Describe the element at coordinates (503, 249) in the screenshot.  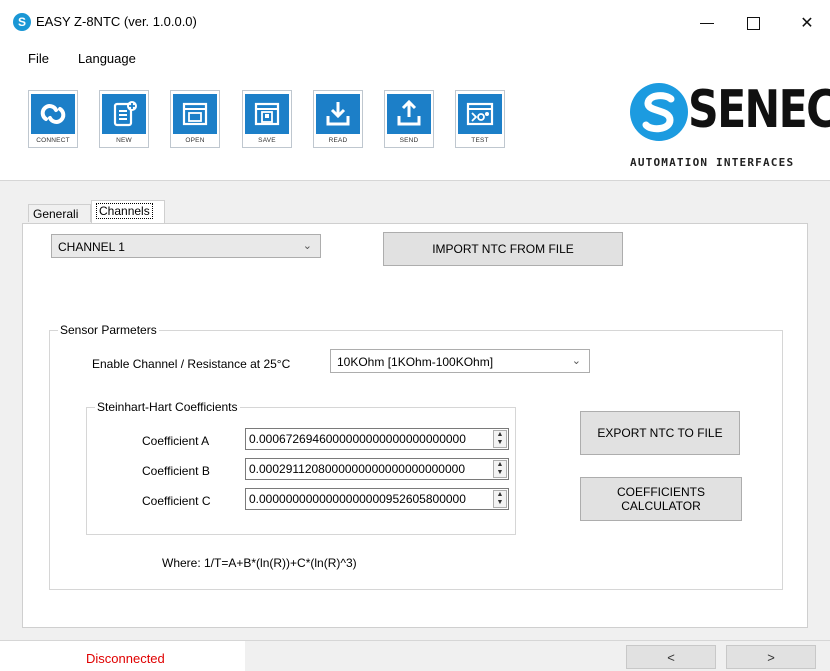
I see `import-ntc-button: IMPORT NTC FROM FILE` at that location.